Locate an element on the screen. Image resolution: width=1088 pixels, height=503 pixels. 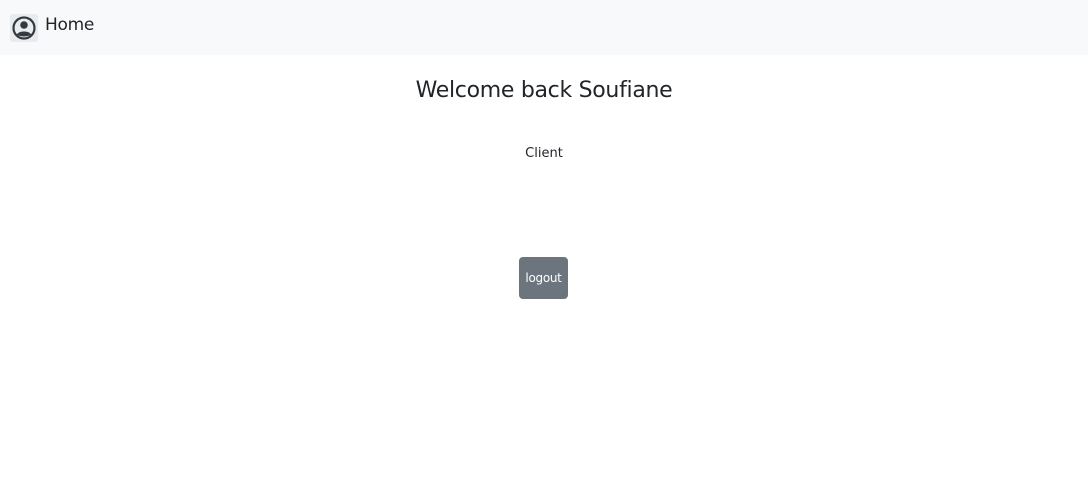
home-link: Home is located at coordinates (52, 29).